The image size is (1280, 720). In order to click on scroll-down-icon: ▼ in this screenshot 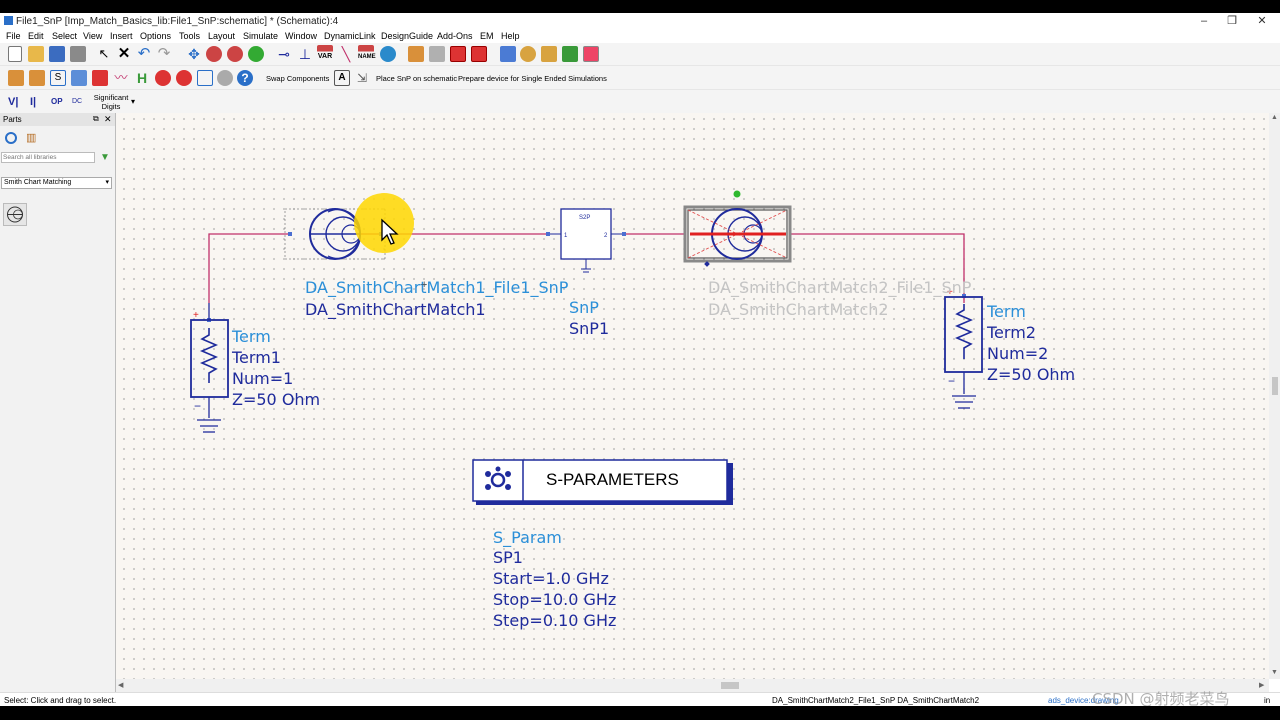, I will do `click(1274, 672)`.